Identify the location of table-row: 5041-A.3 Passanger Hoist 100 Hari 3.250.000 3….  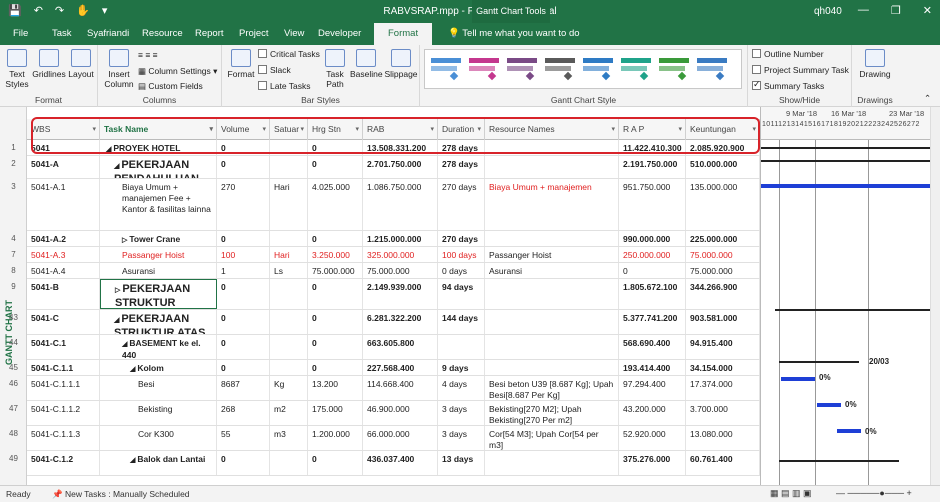
(393, 255).